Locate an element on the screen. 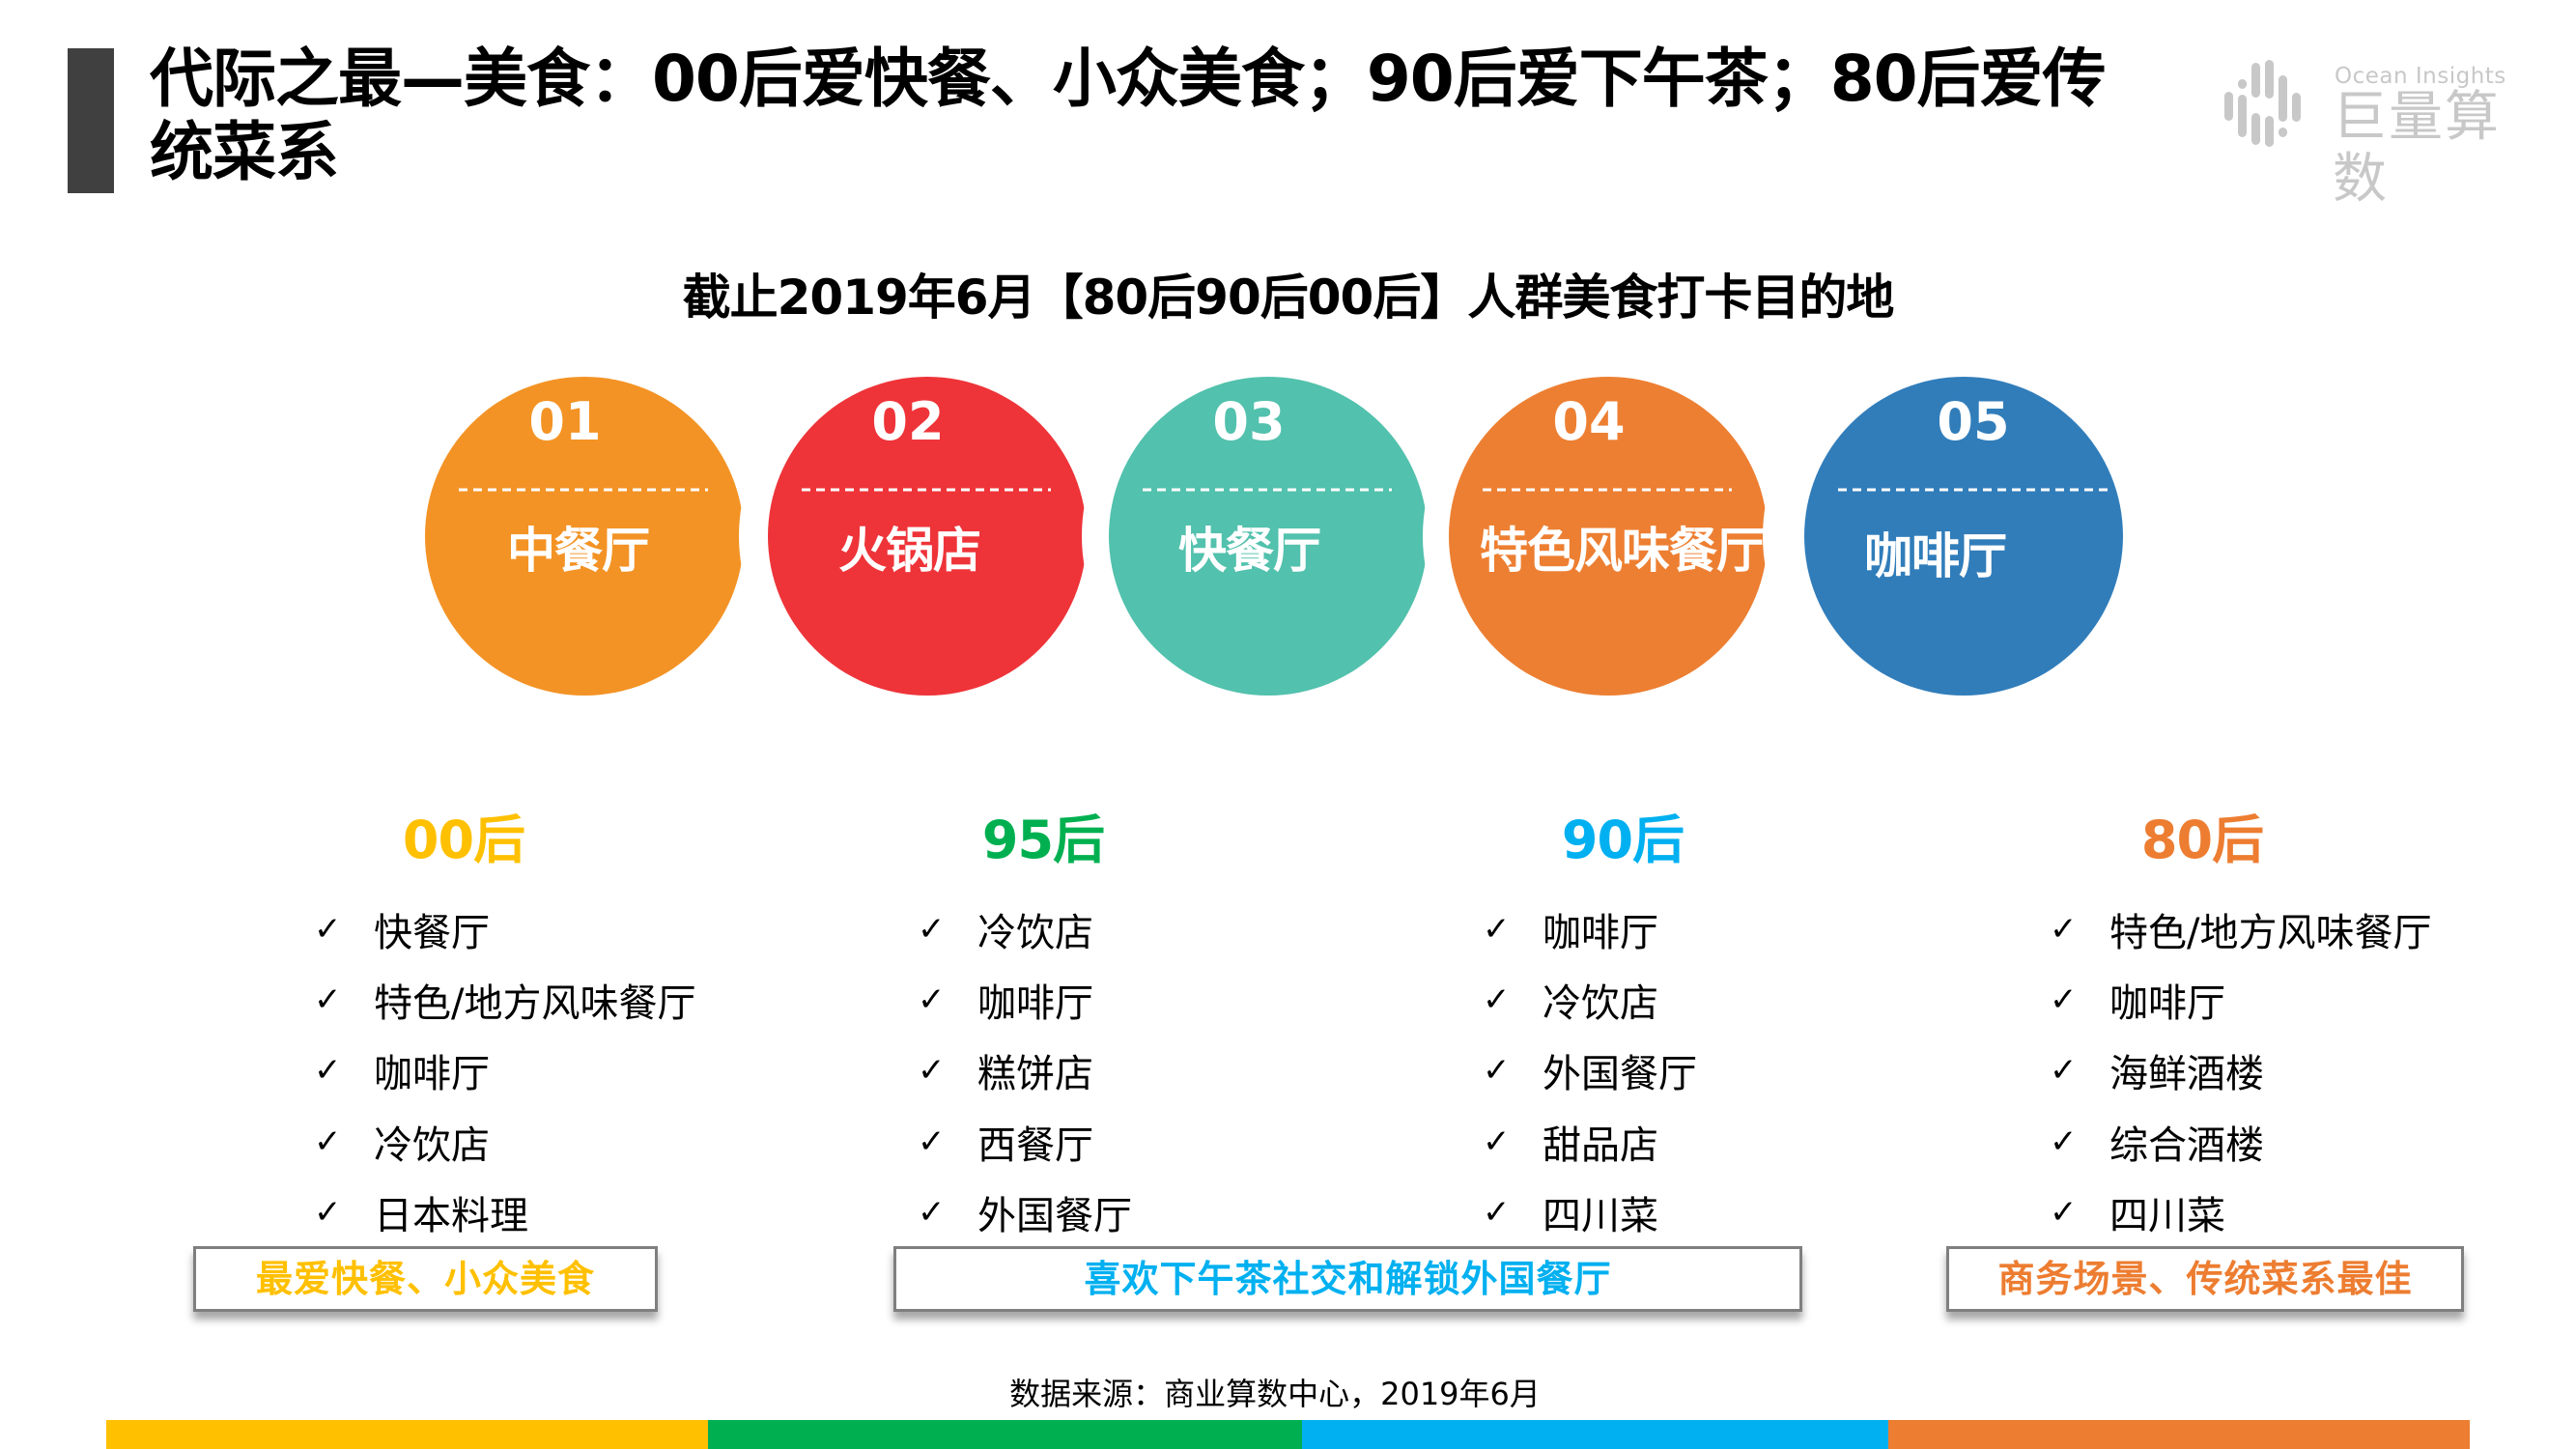 This screenshot has width=2576, height=1449. list-item: ✓ 日本料理 is located at coordinates (504, 1212).